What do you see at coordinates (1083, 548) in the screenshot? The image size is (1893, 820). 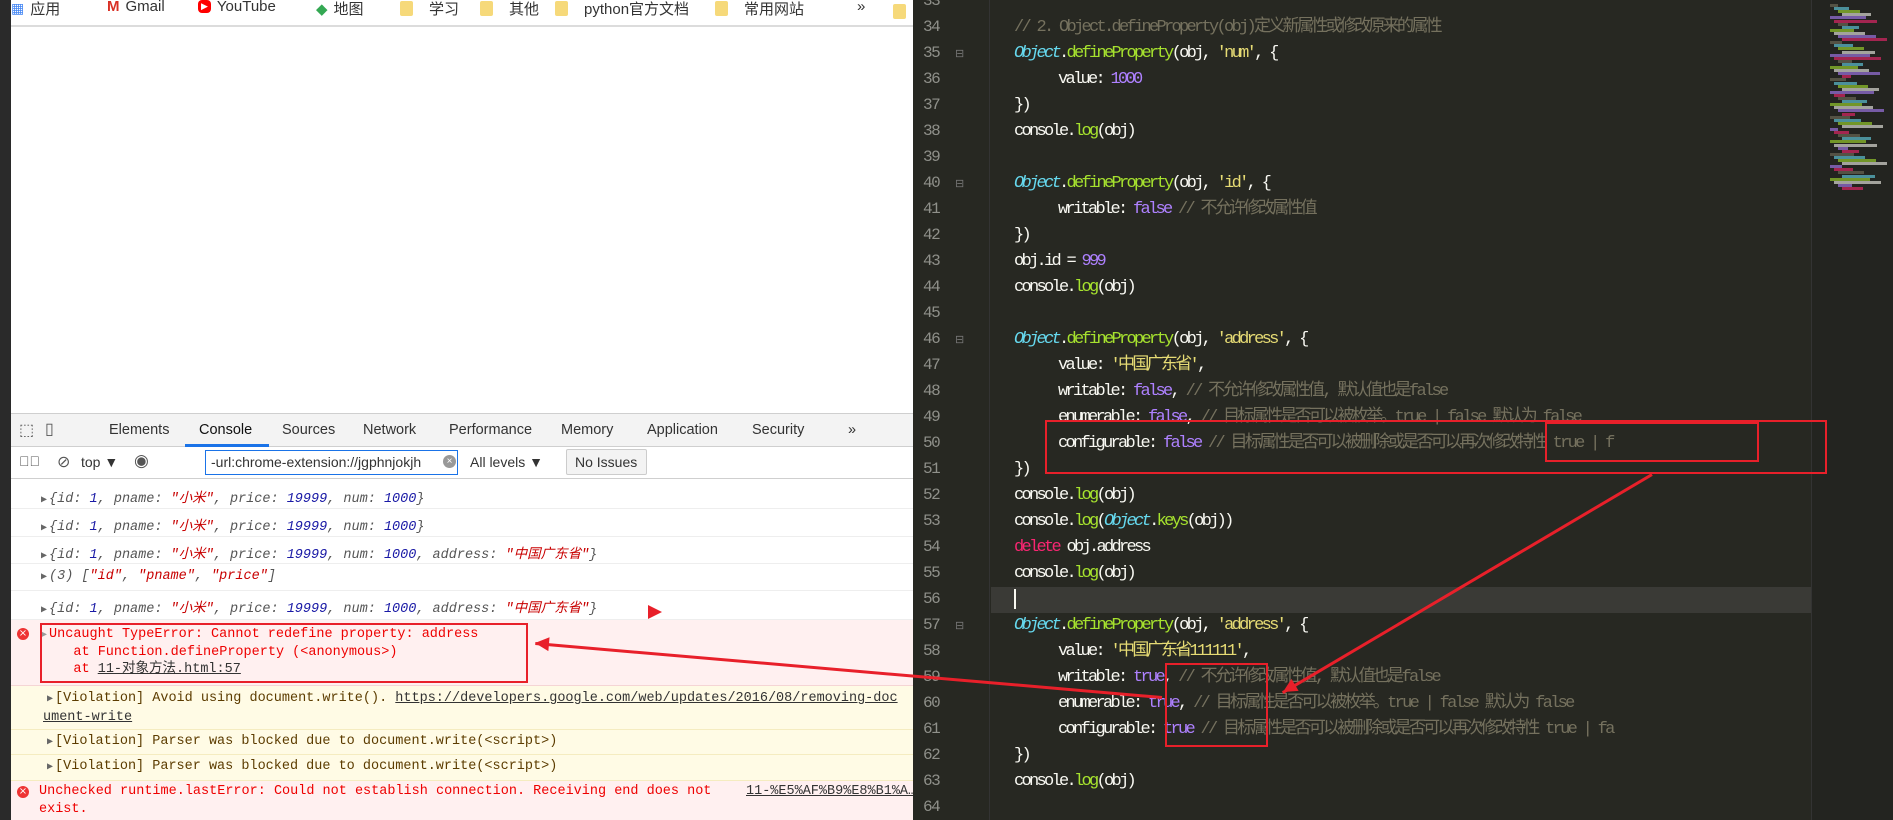 I see `code-line: delete obj.address` at bounding box center [1083, 548].